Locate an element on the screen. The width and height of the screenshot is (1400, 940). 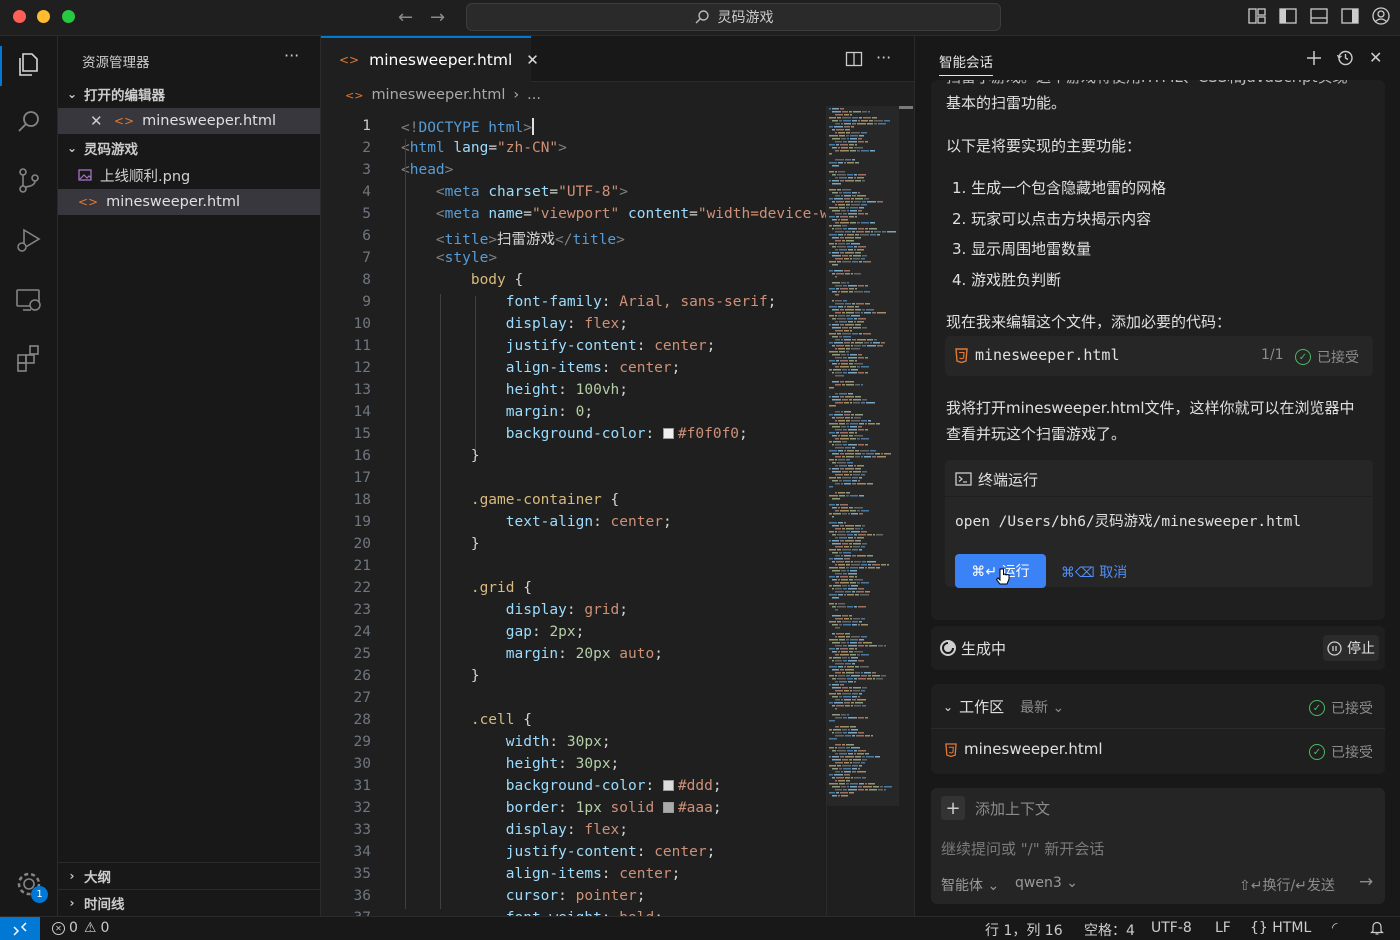
open-editors-section: ⌄ 打开的编辑器 is located at coordinates (189, 94).